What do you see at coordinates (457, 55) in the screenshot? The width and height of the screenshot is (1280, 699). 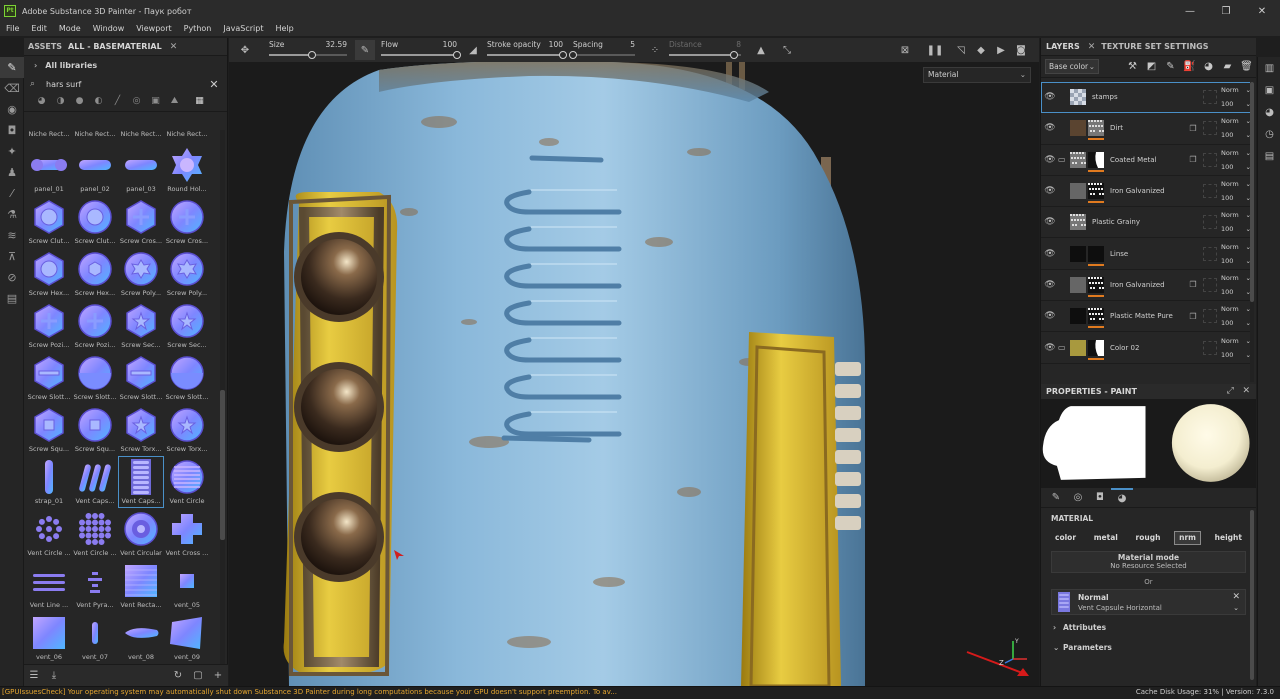 I see `flow-slider-handle` at bounding box center [457, 55].